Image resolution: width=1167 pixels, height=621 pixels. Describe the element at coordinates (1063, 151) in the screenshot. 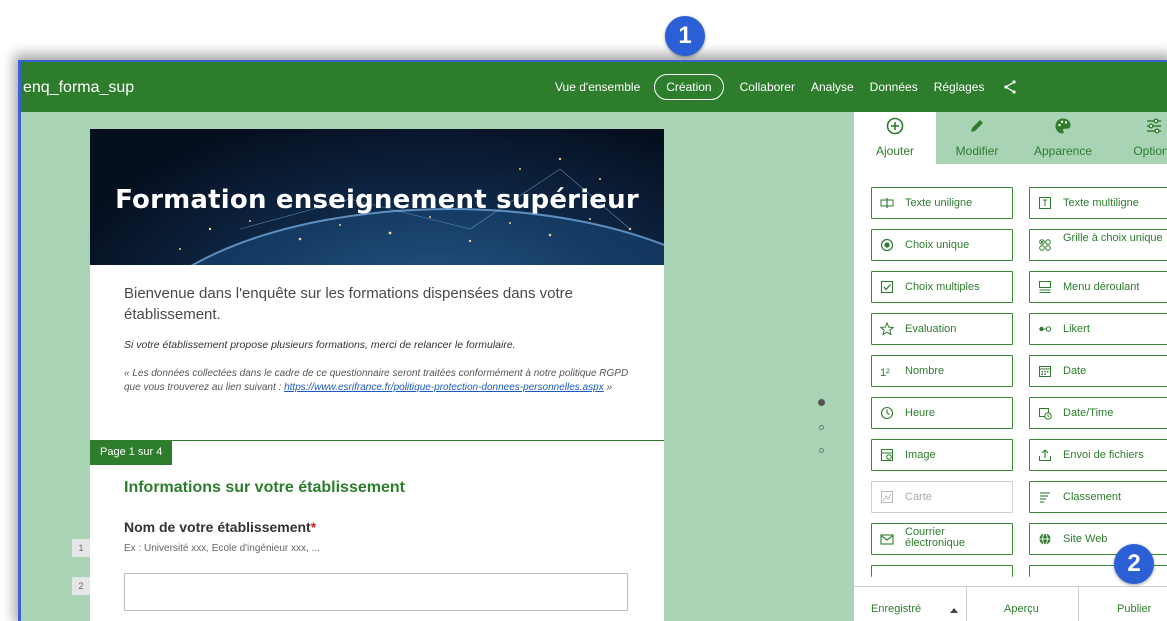

I see `tab-label: Apparence` at that location.